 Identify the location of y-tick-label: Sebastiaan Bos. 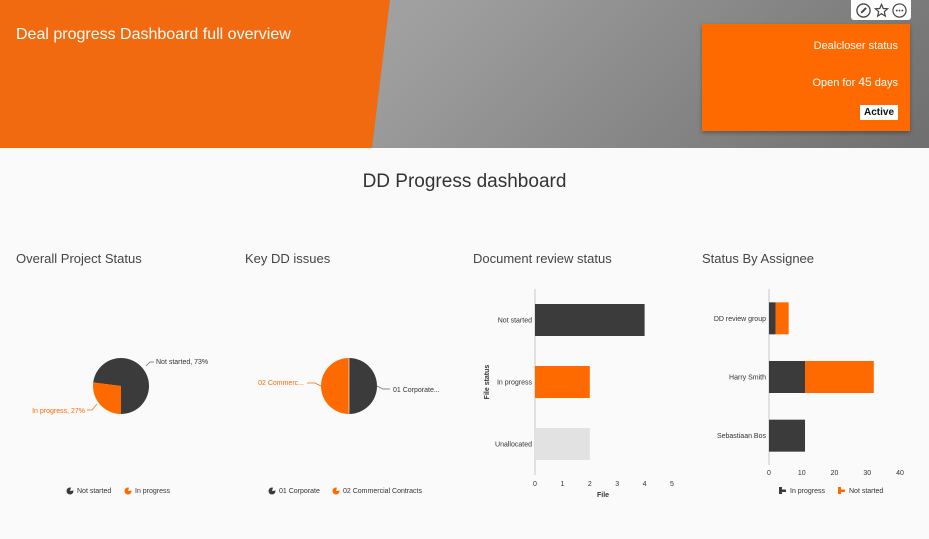
(742, 436).